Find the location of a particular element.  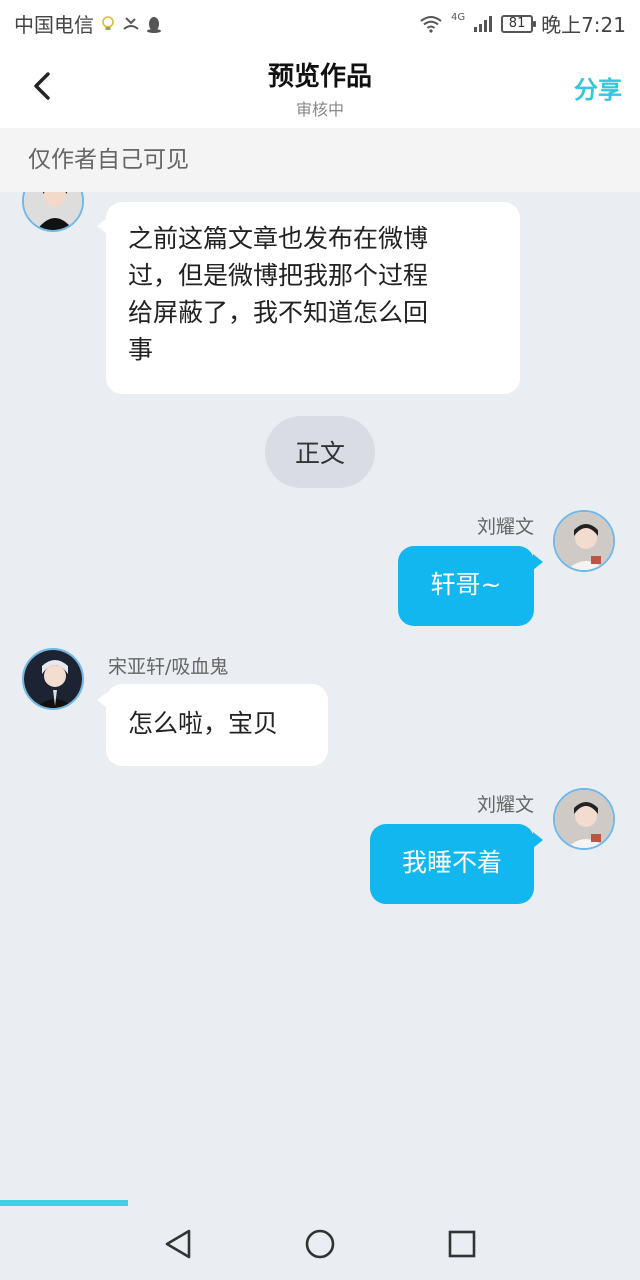

message-bubble: 怎么啦，宝贝 is located at coordinates (217, 725).